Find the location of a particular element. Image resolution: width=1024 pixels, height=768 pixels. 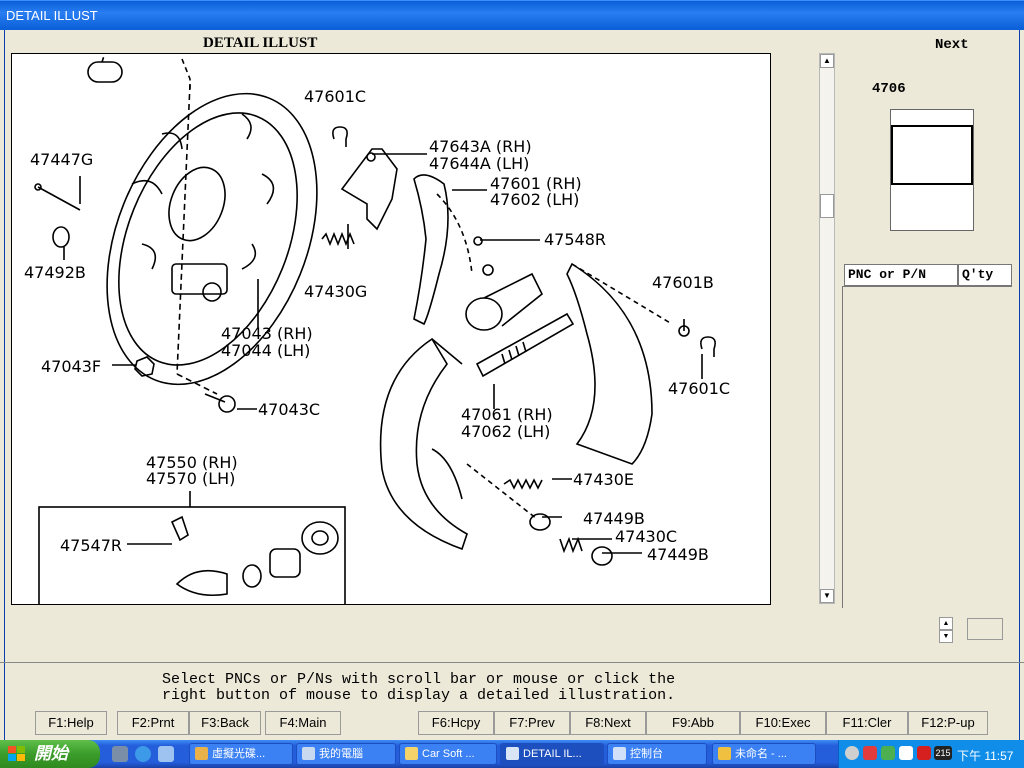

scroll-up-arrow-icon: ▲ is located at coordinates (827, 61).